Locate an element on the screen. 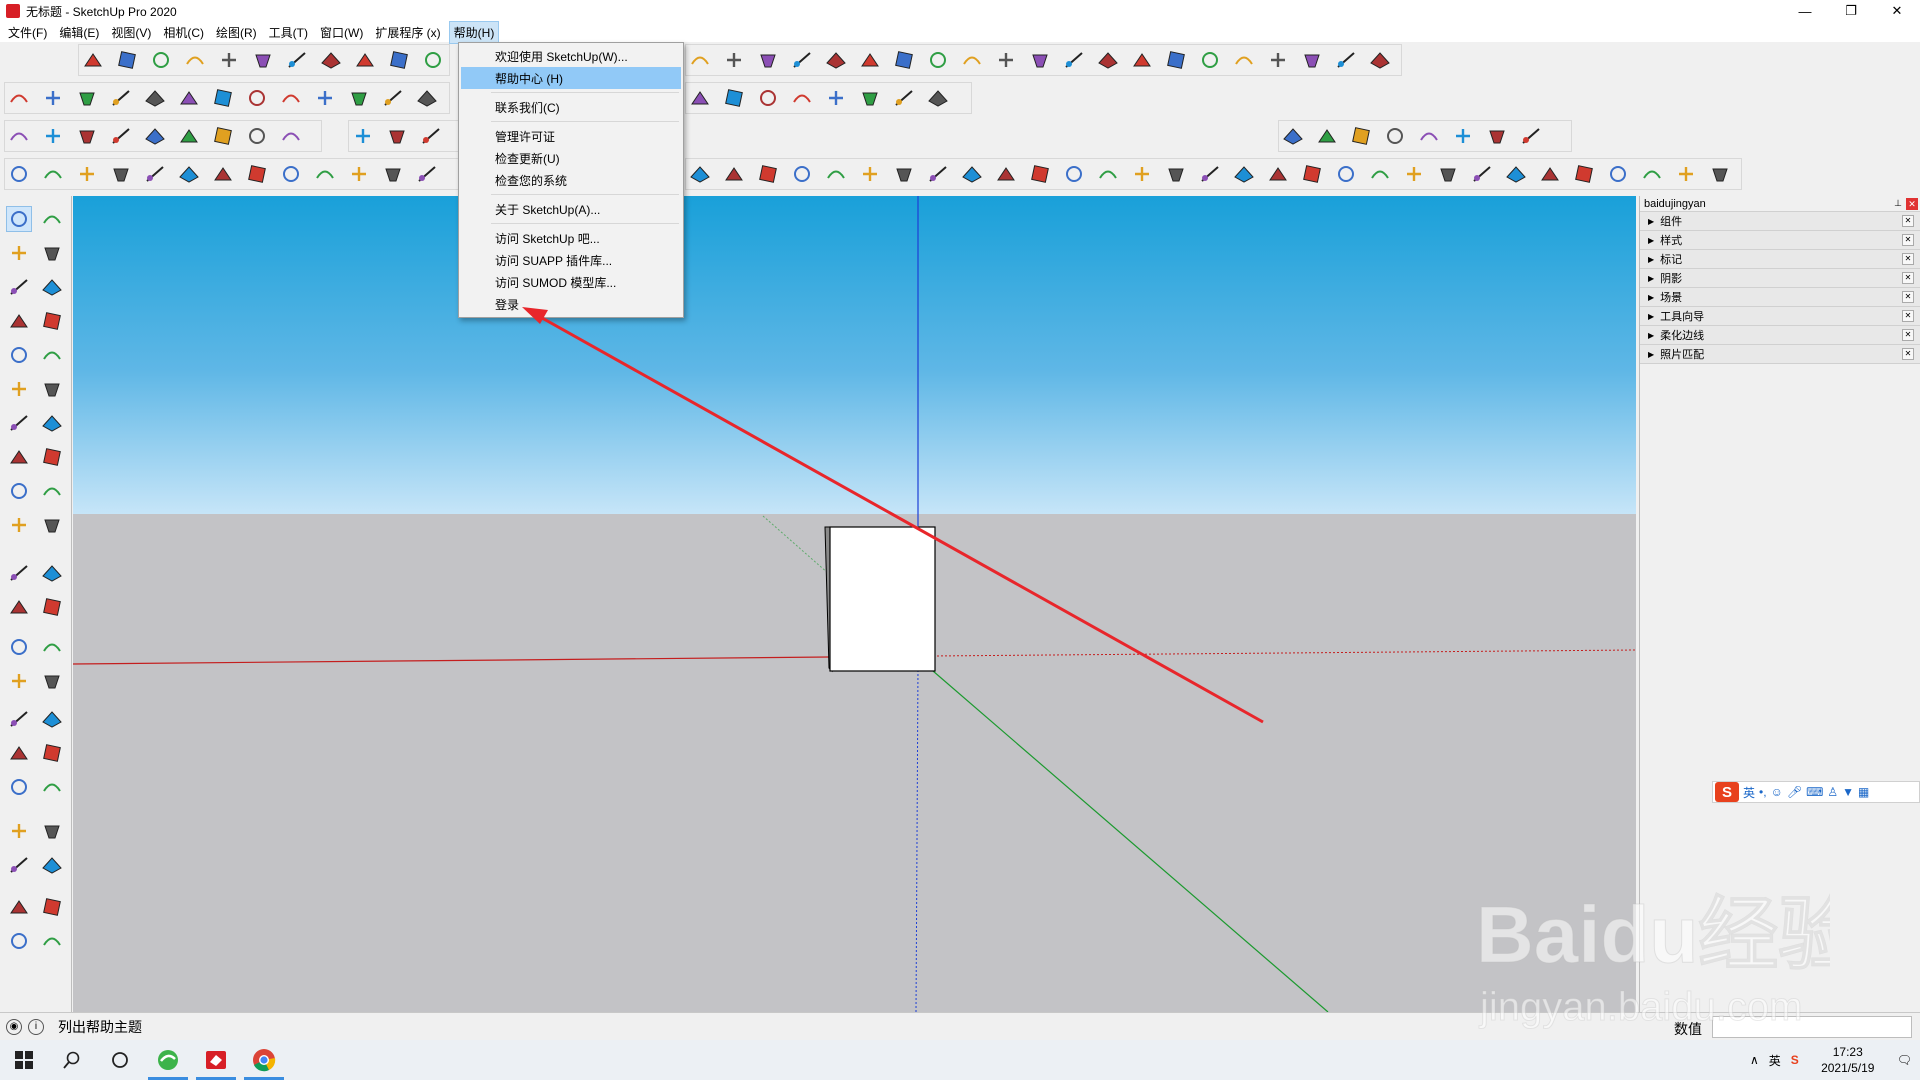 The width and height of the screenshot is (1920, 1080). help-menu-item-1: 帮助中心 (H) is located at coordinates (571, 78).